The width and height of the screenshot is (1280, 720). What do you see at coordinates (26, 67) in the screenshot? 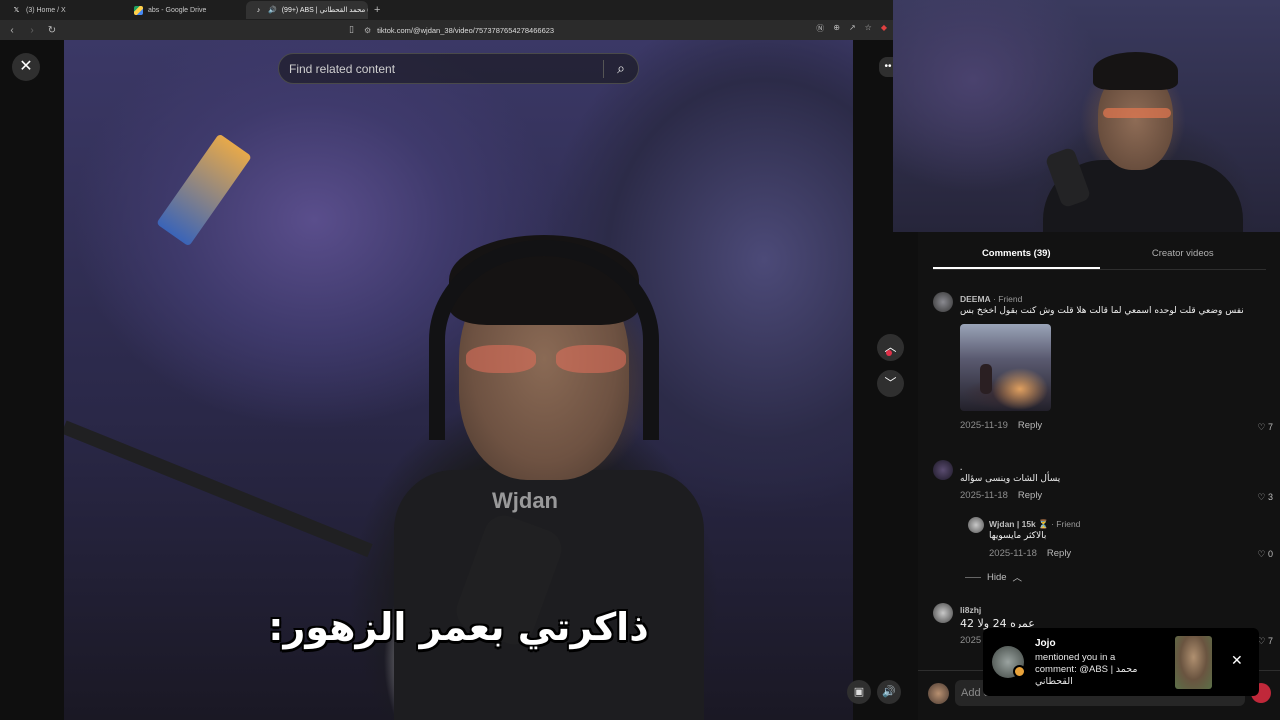
I see `close-player-button: ✕` at bounding box center [26, 67].